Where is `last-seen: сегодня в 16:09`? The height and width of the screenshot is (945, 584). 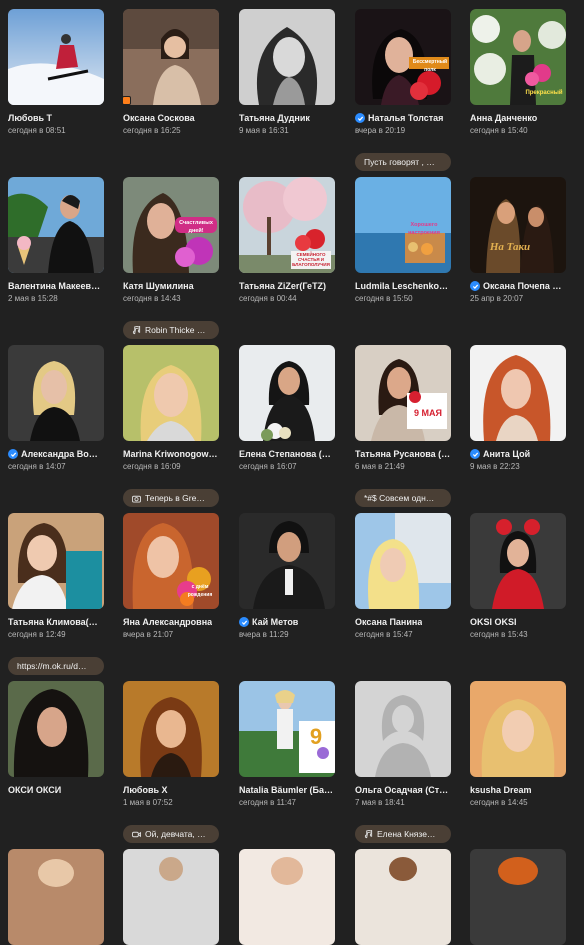 last-seen: сегодня в 16:09 is located at coordinates (152, 466).